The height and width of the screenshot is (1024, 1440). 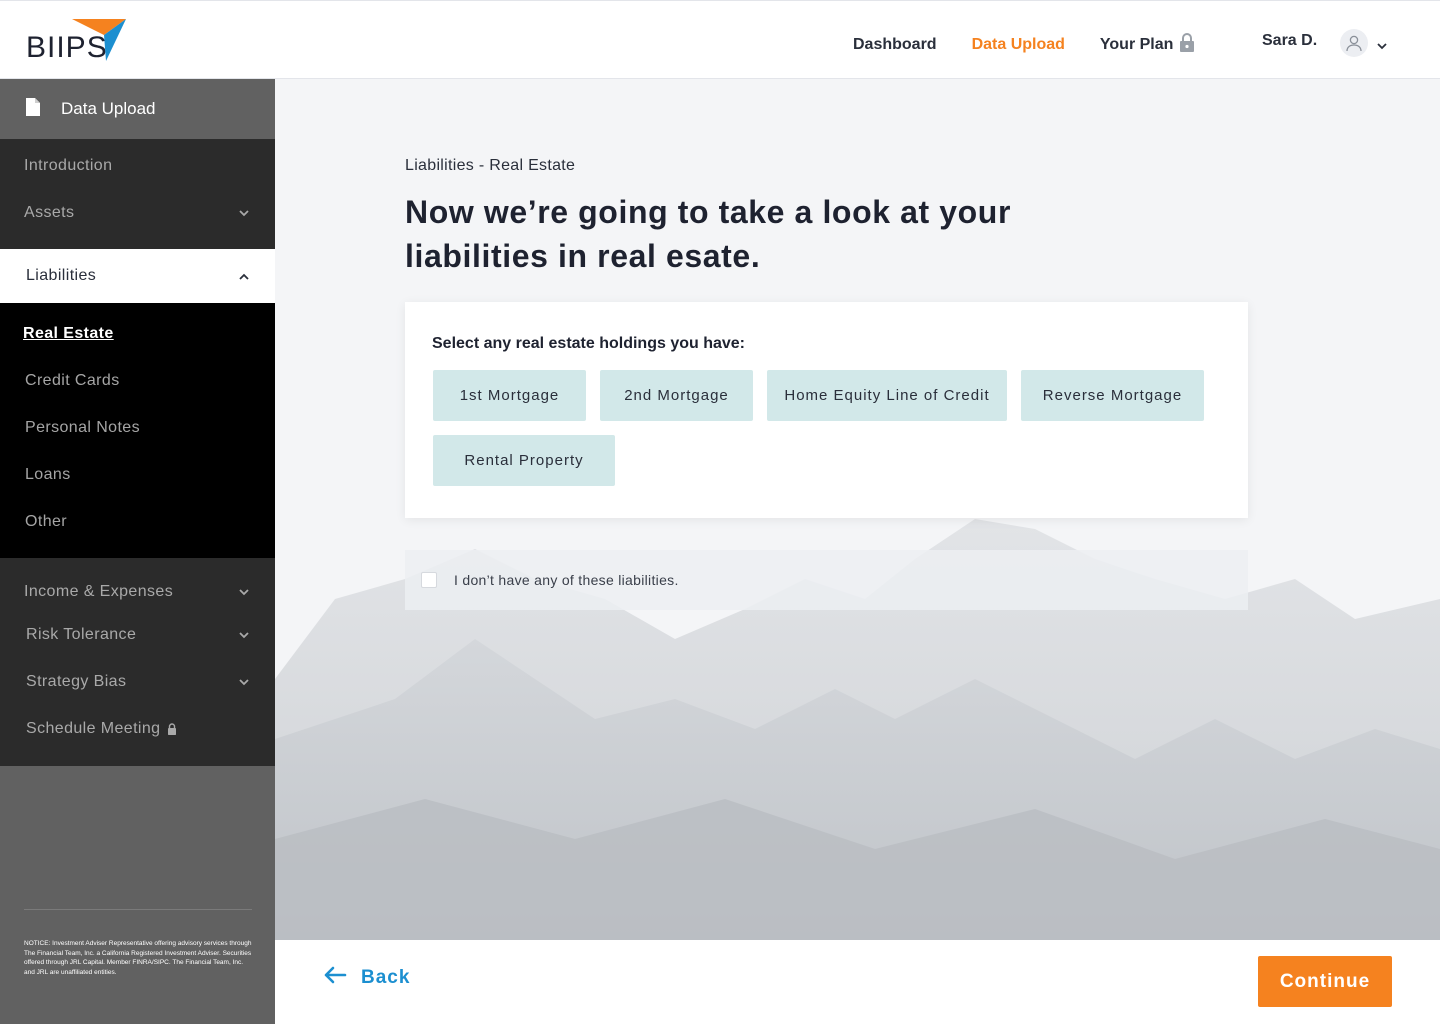 I want to click on nav-data-upload-label: Data Upload, so click(x=1018, y=44).